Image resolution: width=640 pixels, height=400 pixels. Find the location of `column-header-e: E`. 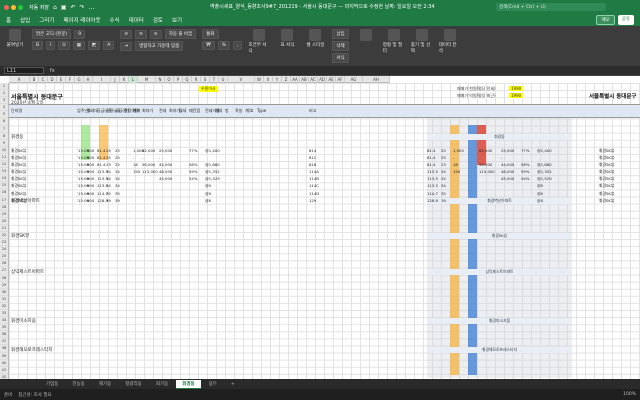

column-header-e: E is located at coordinates (61, 79).